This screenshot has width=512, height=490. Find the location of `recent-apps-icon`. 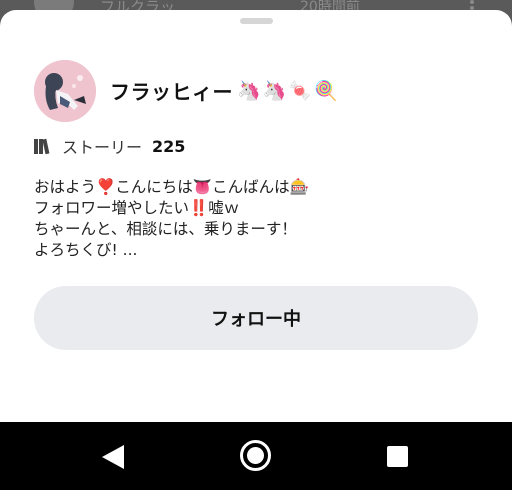

recent-apps-icon is located at coordinates (397, 456).